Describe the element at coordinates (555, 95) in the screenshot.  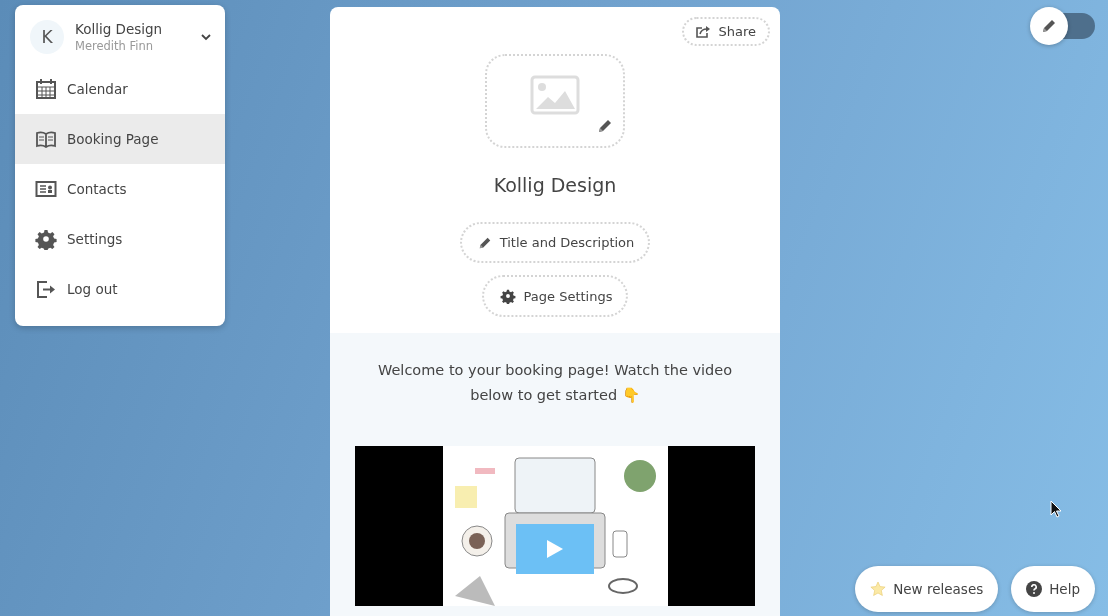
I see `image-placeholder-icon` at that location.